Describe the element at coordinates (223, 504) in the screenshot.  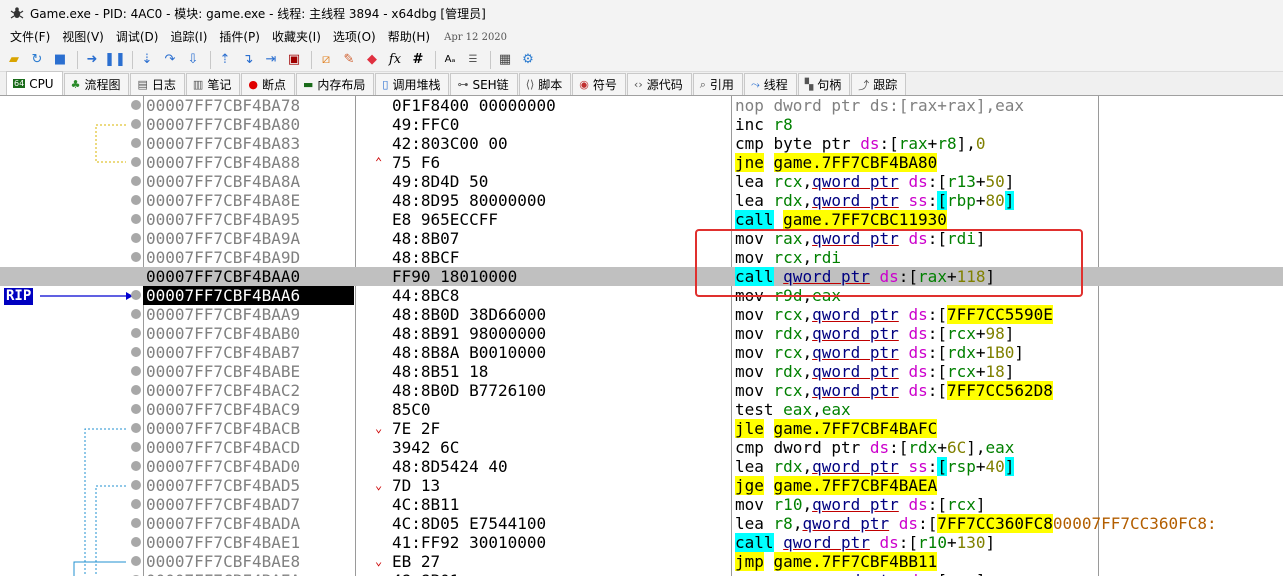
I see `instruction-address: 00007FF7CBF4BAD7` at that location.